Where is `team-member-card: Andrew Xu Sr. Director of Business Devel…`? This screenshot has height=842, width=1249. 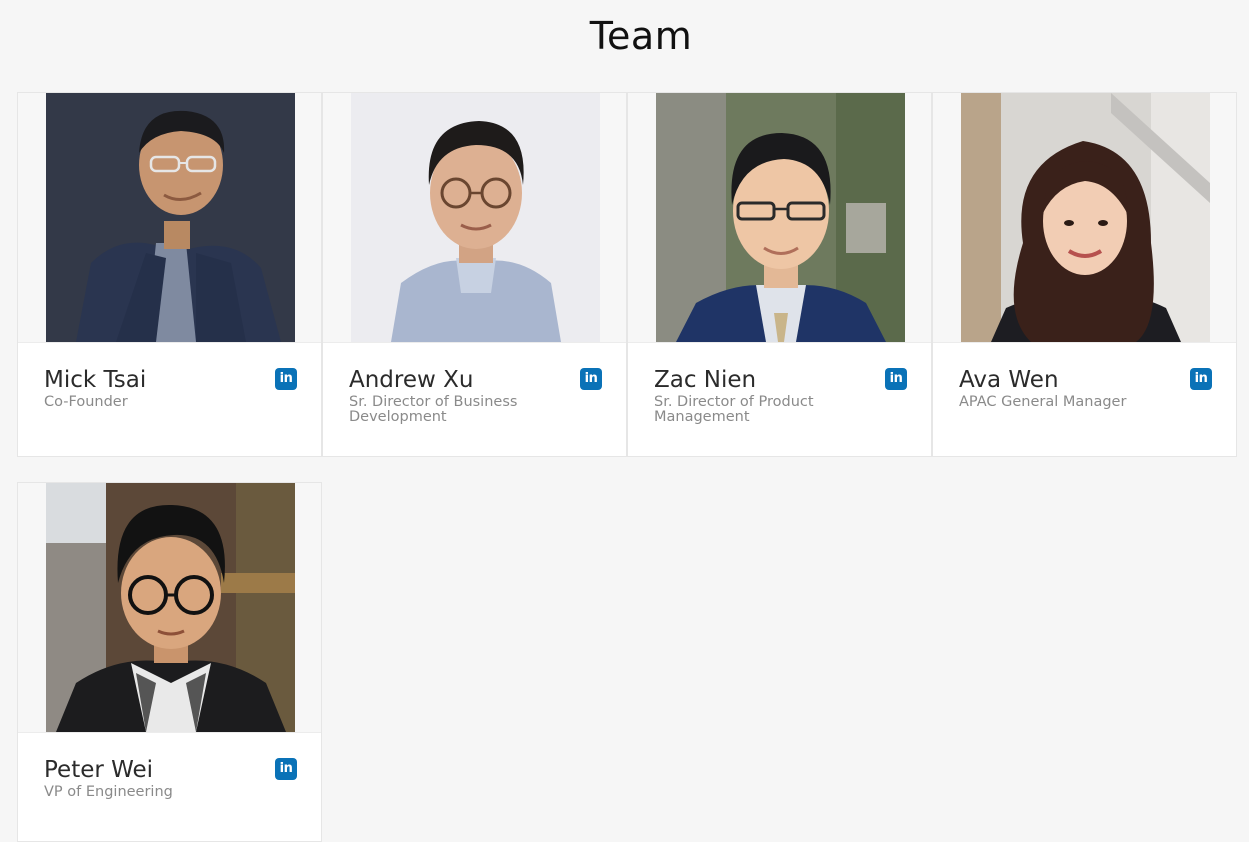 team-member-card: Andrew Xu Sr. Director of Business Devel… is located at coordinates (474, 274).